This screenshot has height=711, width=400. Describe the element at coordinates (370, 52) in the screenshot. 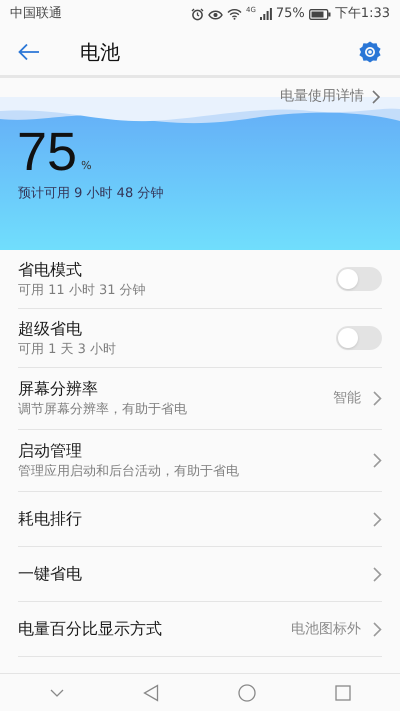

I see `settings-button` at that location.